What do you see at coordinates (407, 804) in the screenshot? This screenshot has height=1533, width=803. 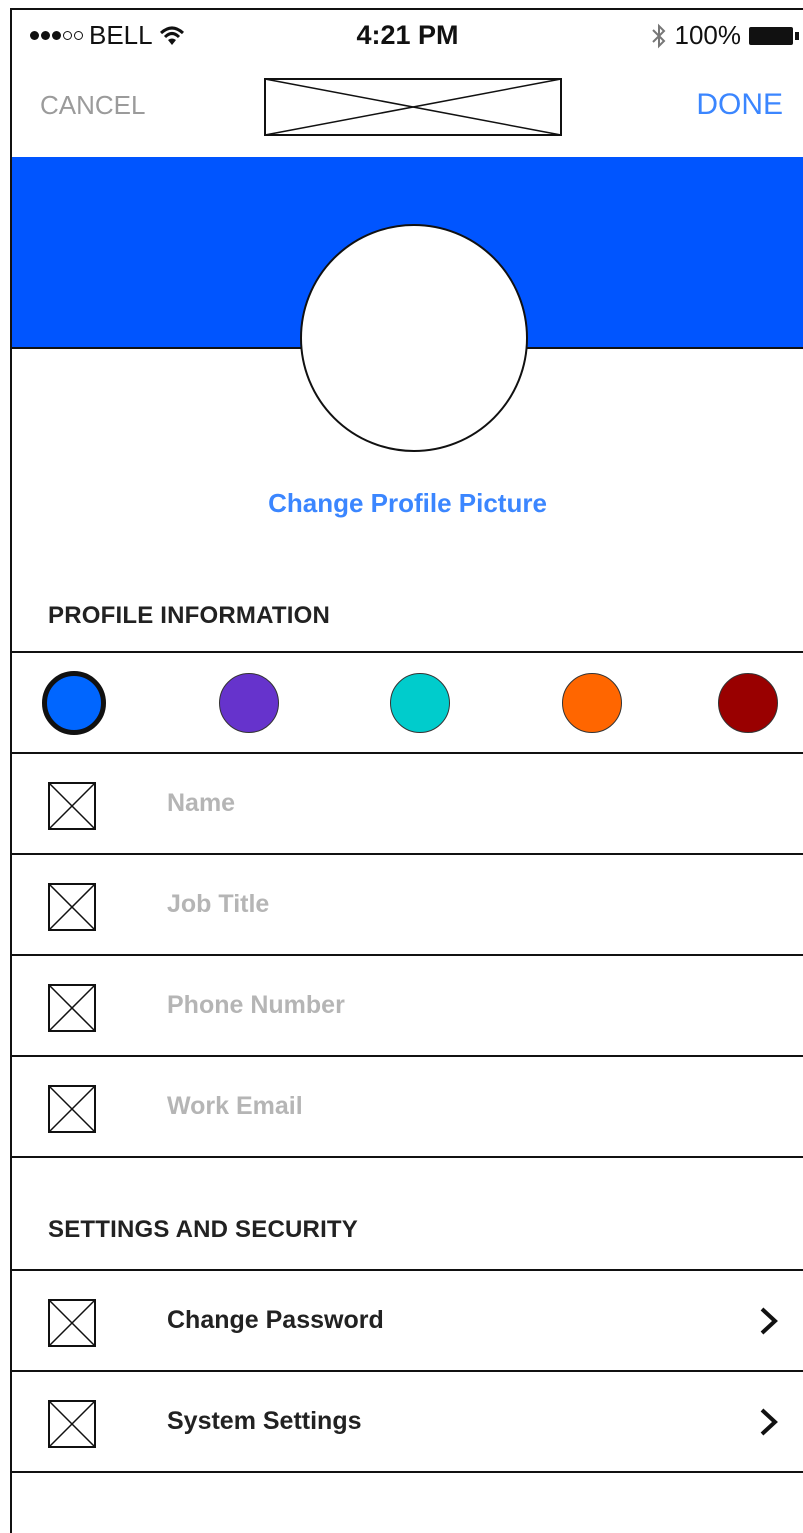 I see `name-field-row: Name` at bounding box center [407, 804].